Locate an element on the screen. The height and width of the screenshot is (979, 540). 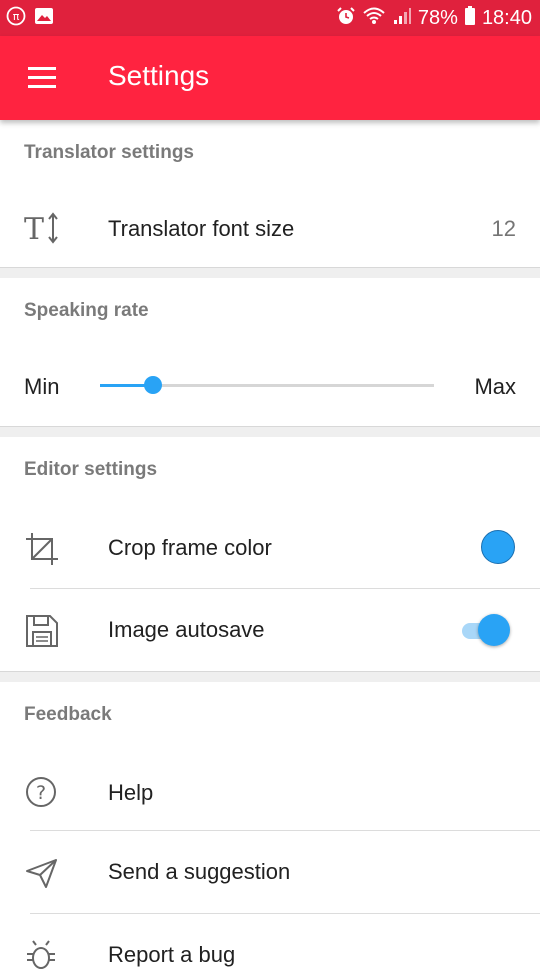
crop-frame-color-row: Crop frame color is located at coordinates (270, 550).